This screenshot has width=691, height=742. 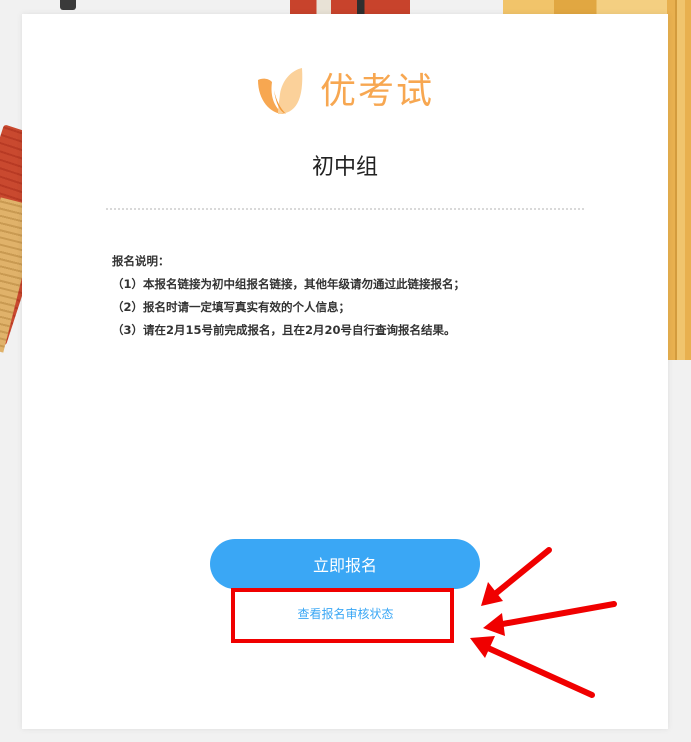 What do you see at coordinates (345, 564) in the screenshot?
I see `signup-button: 立即报名` at bounding box center [345, 564].